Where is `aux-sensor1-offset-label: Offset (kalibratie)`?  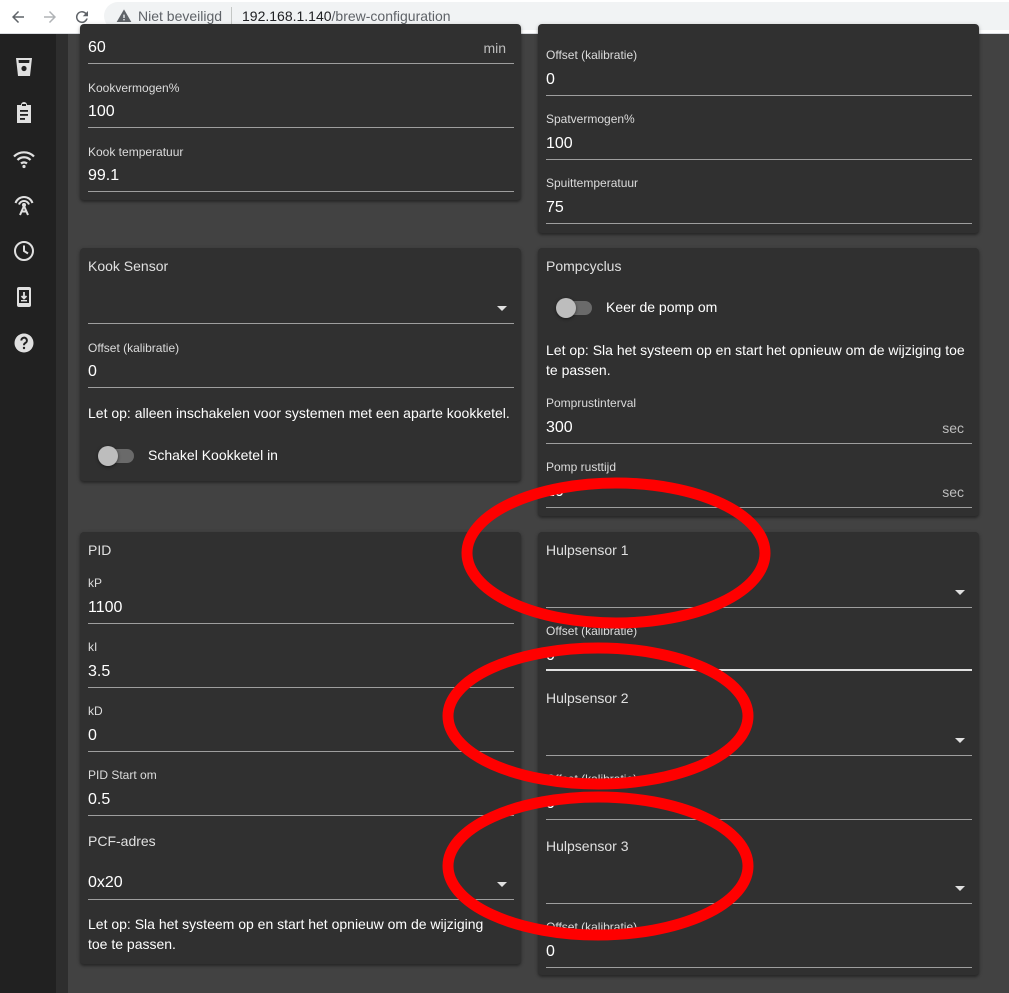
aux-sensor1-offset-label: Offset (kalibratie) is located at coordinates (592, 631).